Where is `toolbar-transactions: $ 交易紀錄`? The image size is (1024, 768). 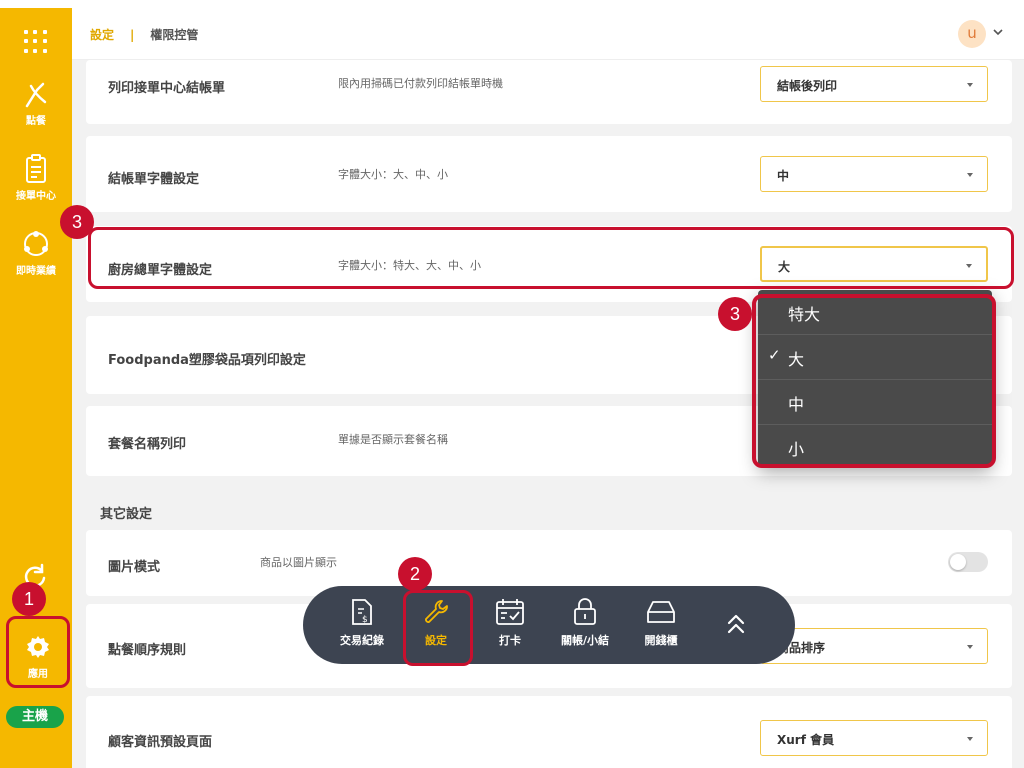 toolbar-transactions: $ 交易紀錄 is located at coordinates (362, 623).